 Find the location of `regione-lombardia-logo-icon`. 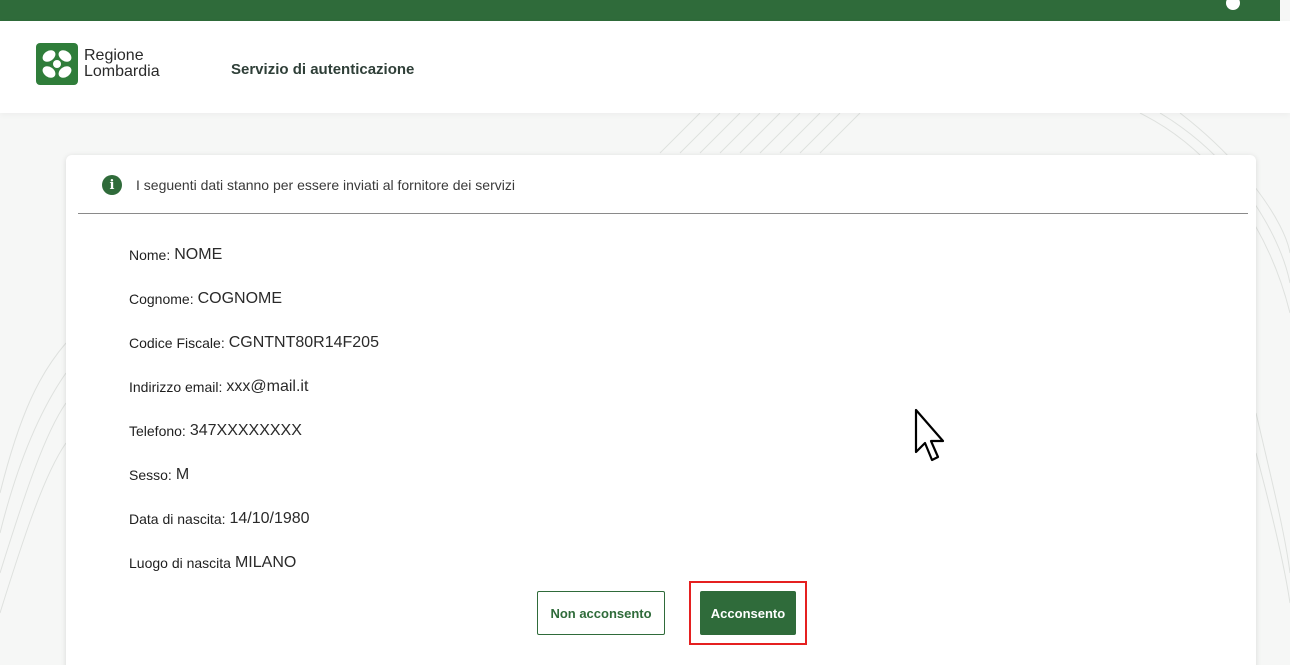

regione-lombardia-logo-icon is located at coordinates (57, 64).